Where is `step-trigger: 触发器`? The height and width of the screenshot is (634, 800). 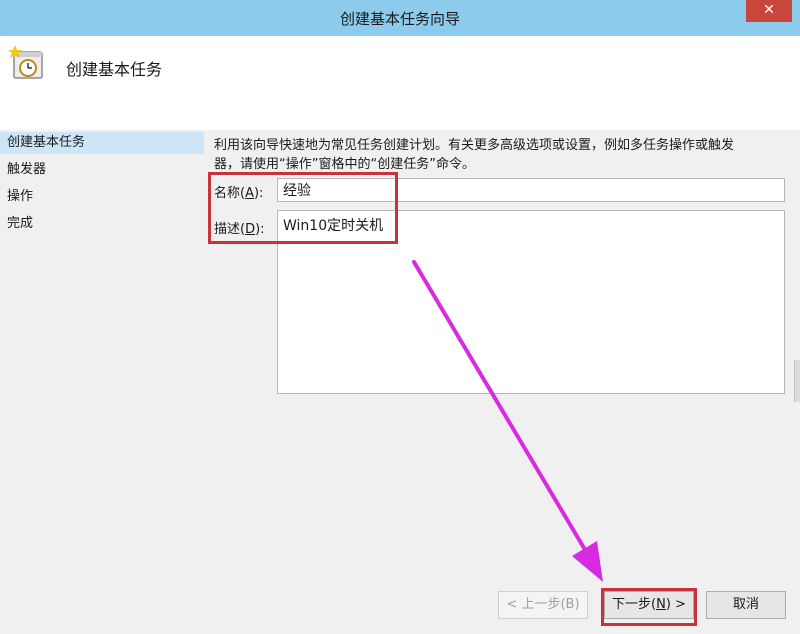
step-trigger: 触发器 is located at coordinates (102, 170).